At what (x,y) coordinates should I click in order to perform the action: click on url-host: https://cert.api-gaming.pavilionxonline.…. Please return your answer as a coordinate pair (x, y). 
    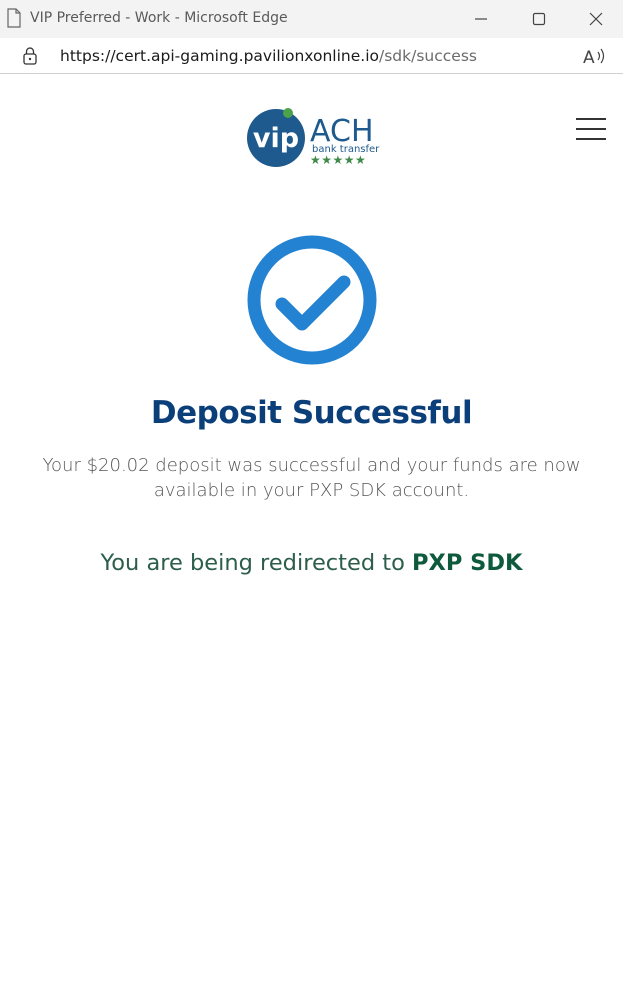
    Looking at the image, I should click on (219, 56).